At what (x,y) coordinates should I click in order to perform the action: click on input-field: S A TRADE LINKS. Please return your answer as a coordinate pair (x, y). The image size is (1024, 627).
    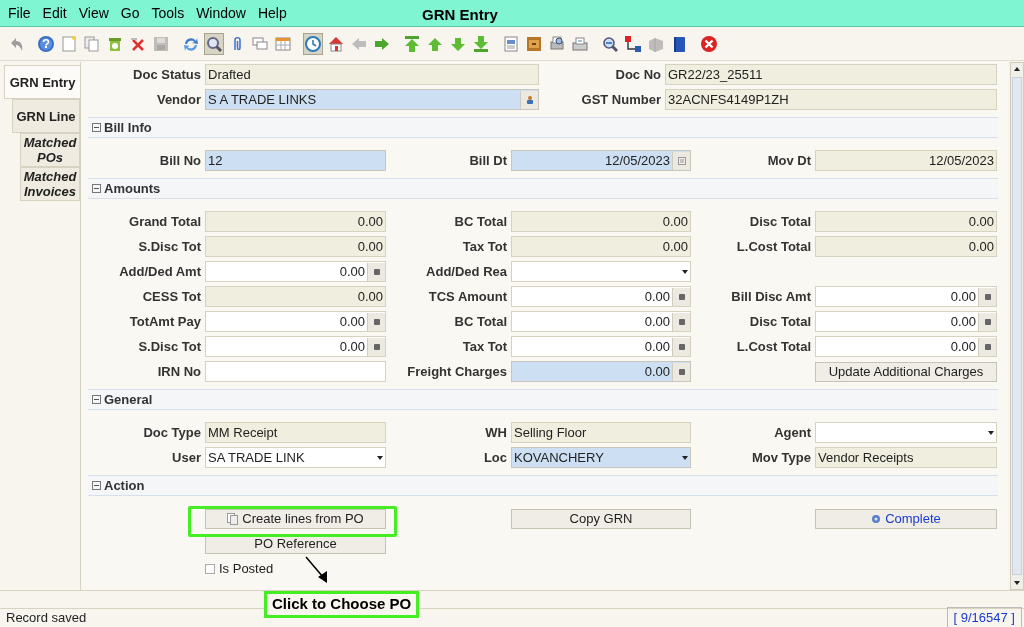
    Looking at the image, I should click on (372, 99).